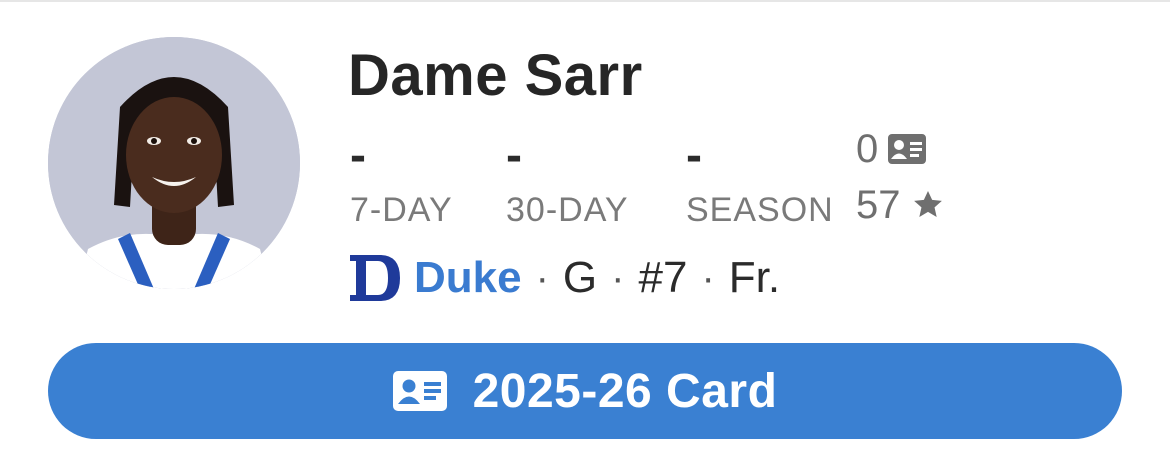 The height and width of the screenshot is (472, 1170). I want to click on top-divider, so click(585, 1).